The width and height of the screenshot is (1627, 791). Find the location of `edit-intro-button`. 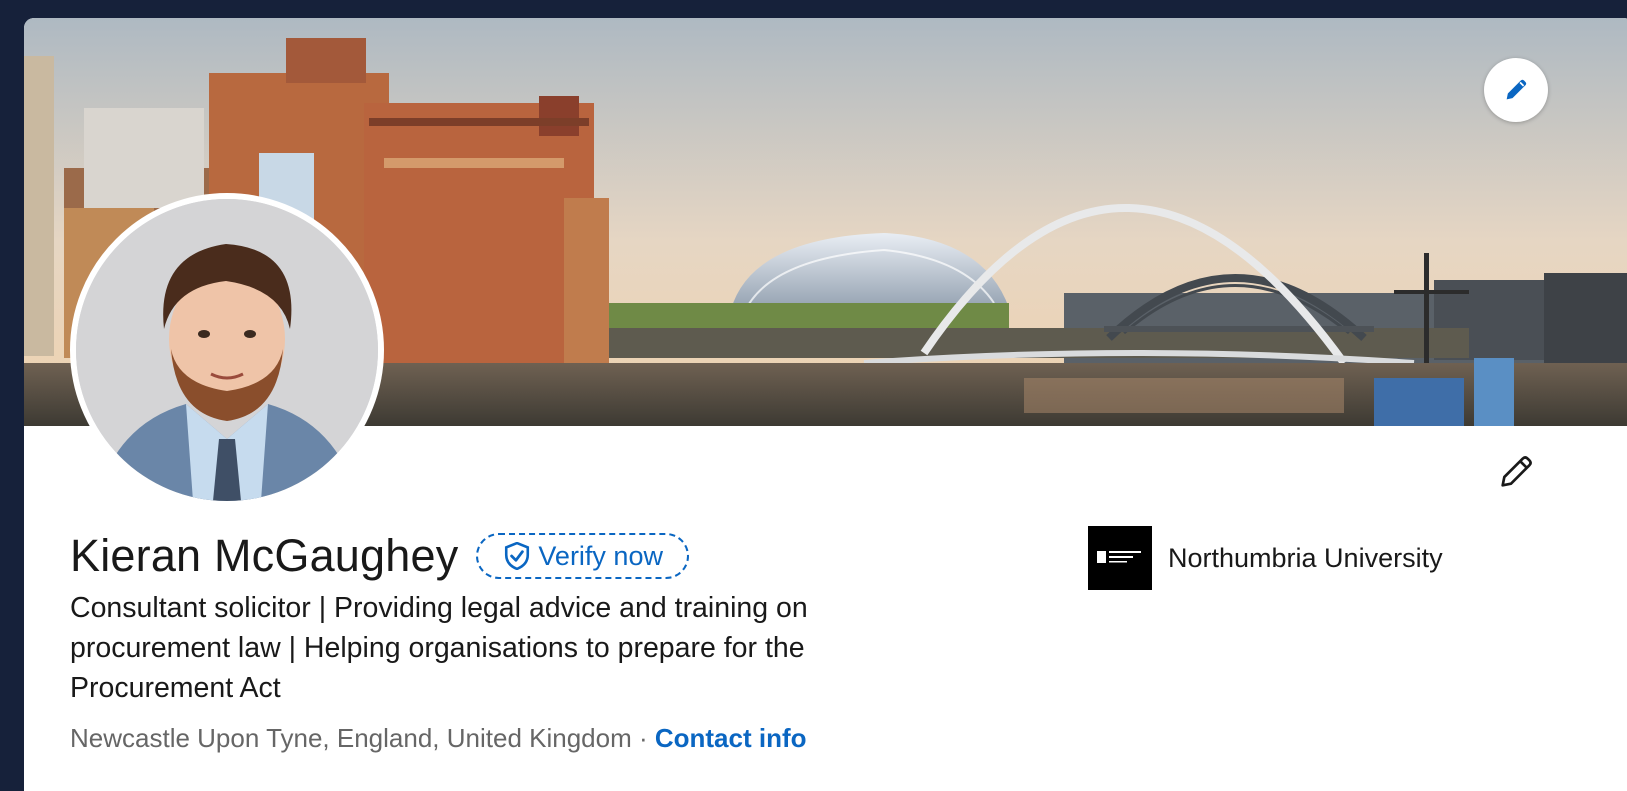

edit-intro-button is located at coordinates (1516, 472).